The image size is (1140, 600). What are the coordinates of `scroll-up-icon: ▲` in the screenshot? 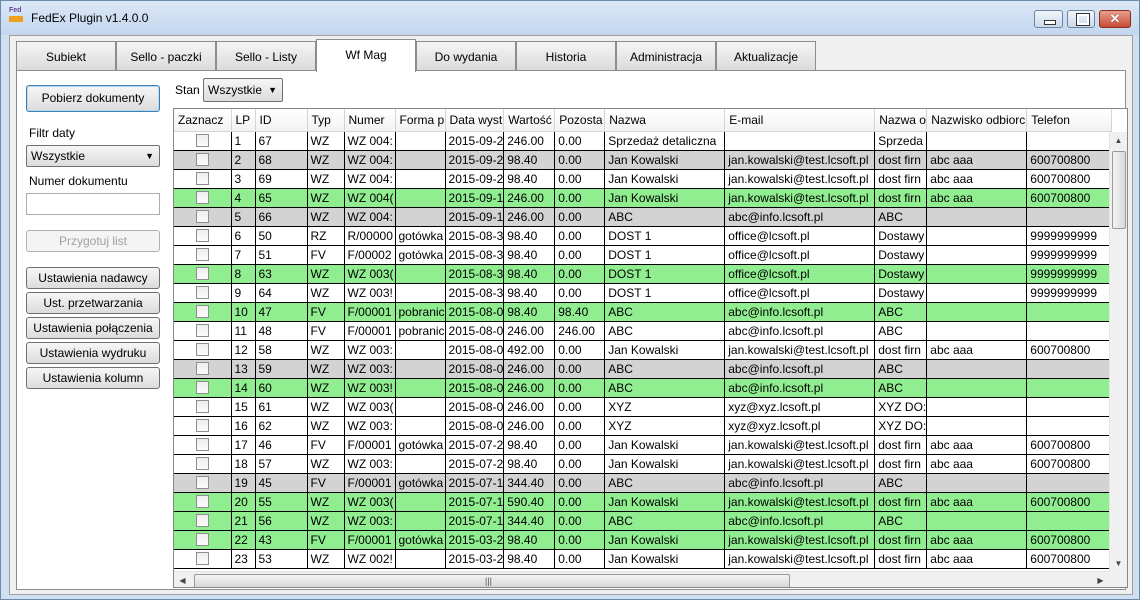 It's located at (1118, 140).